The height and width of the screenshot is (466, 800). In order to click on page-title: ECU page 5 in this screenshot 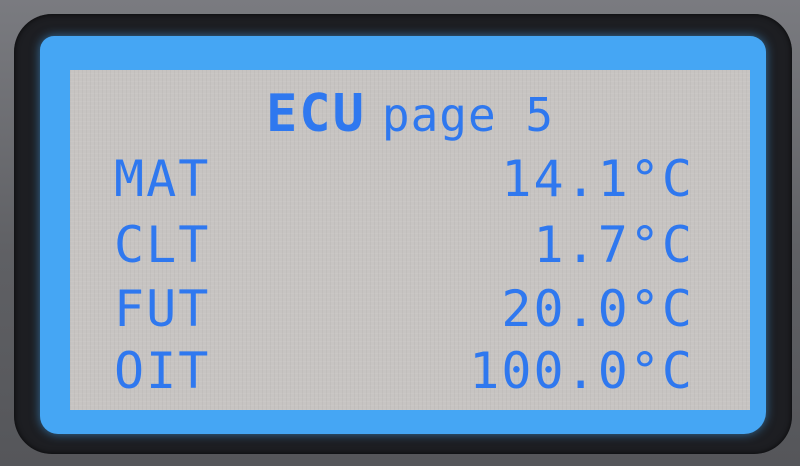, I will do `click(410, 114)`.